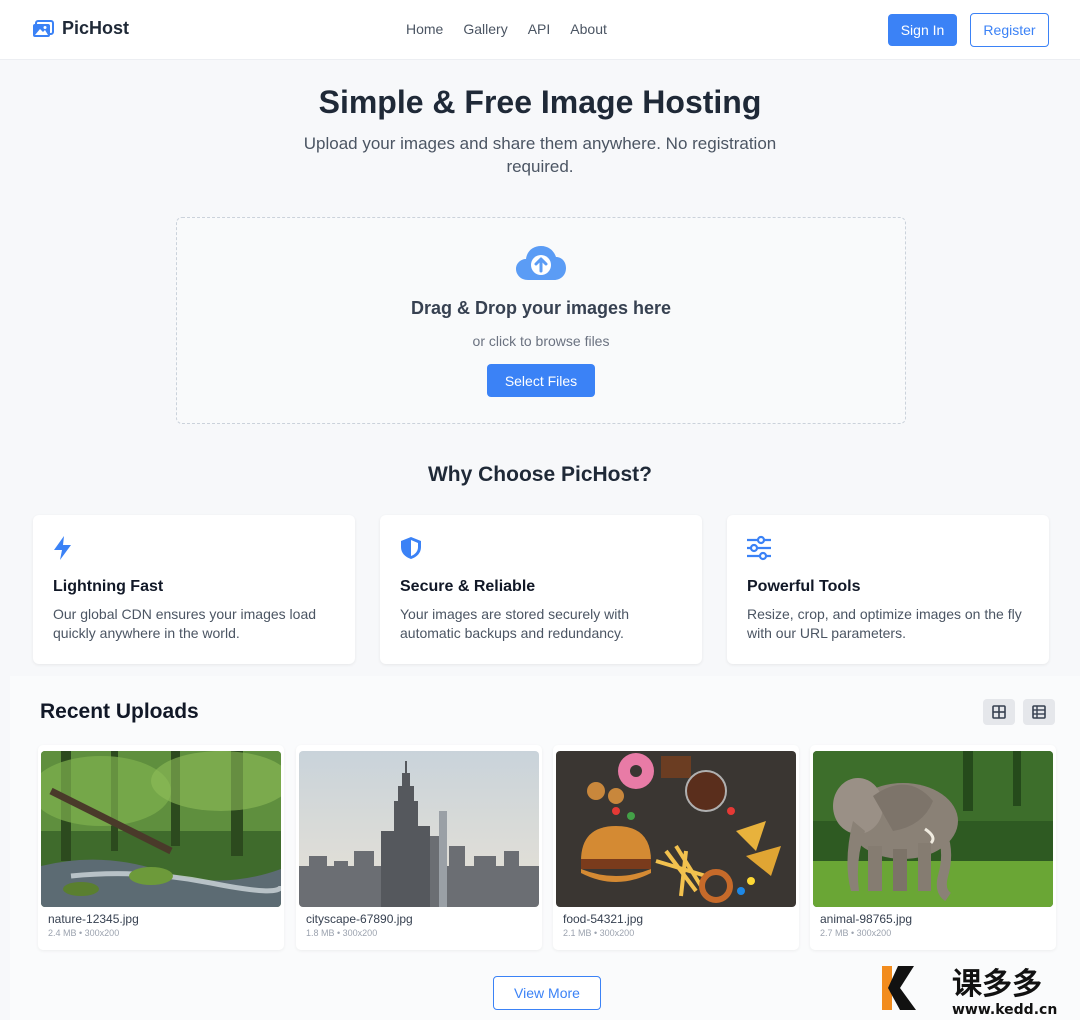 This screenshot has height=1020, width=1080. I want to click on dropzone-subtitle: or click to browse files, so click(541, 341).